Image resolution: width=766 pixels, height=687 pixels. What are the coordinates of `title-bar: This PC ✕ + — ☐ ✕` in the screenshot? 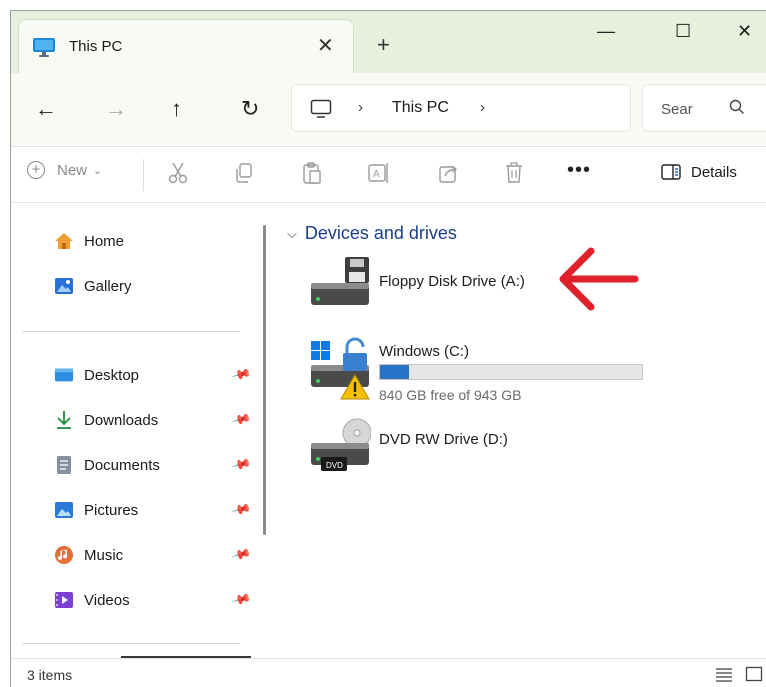 It's located at (388, 42).